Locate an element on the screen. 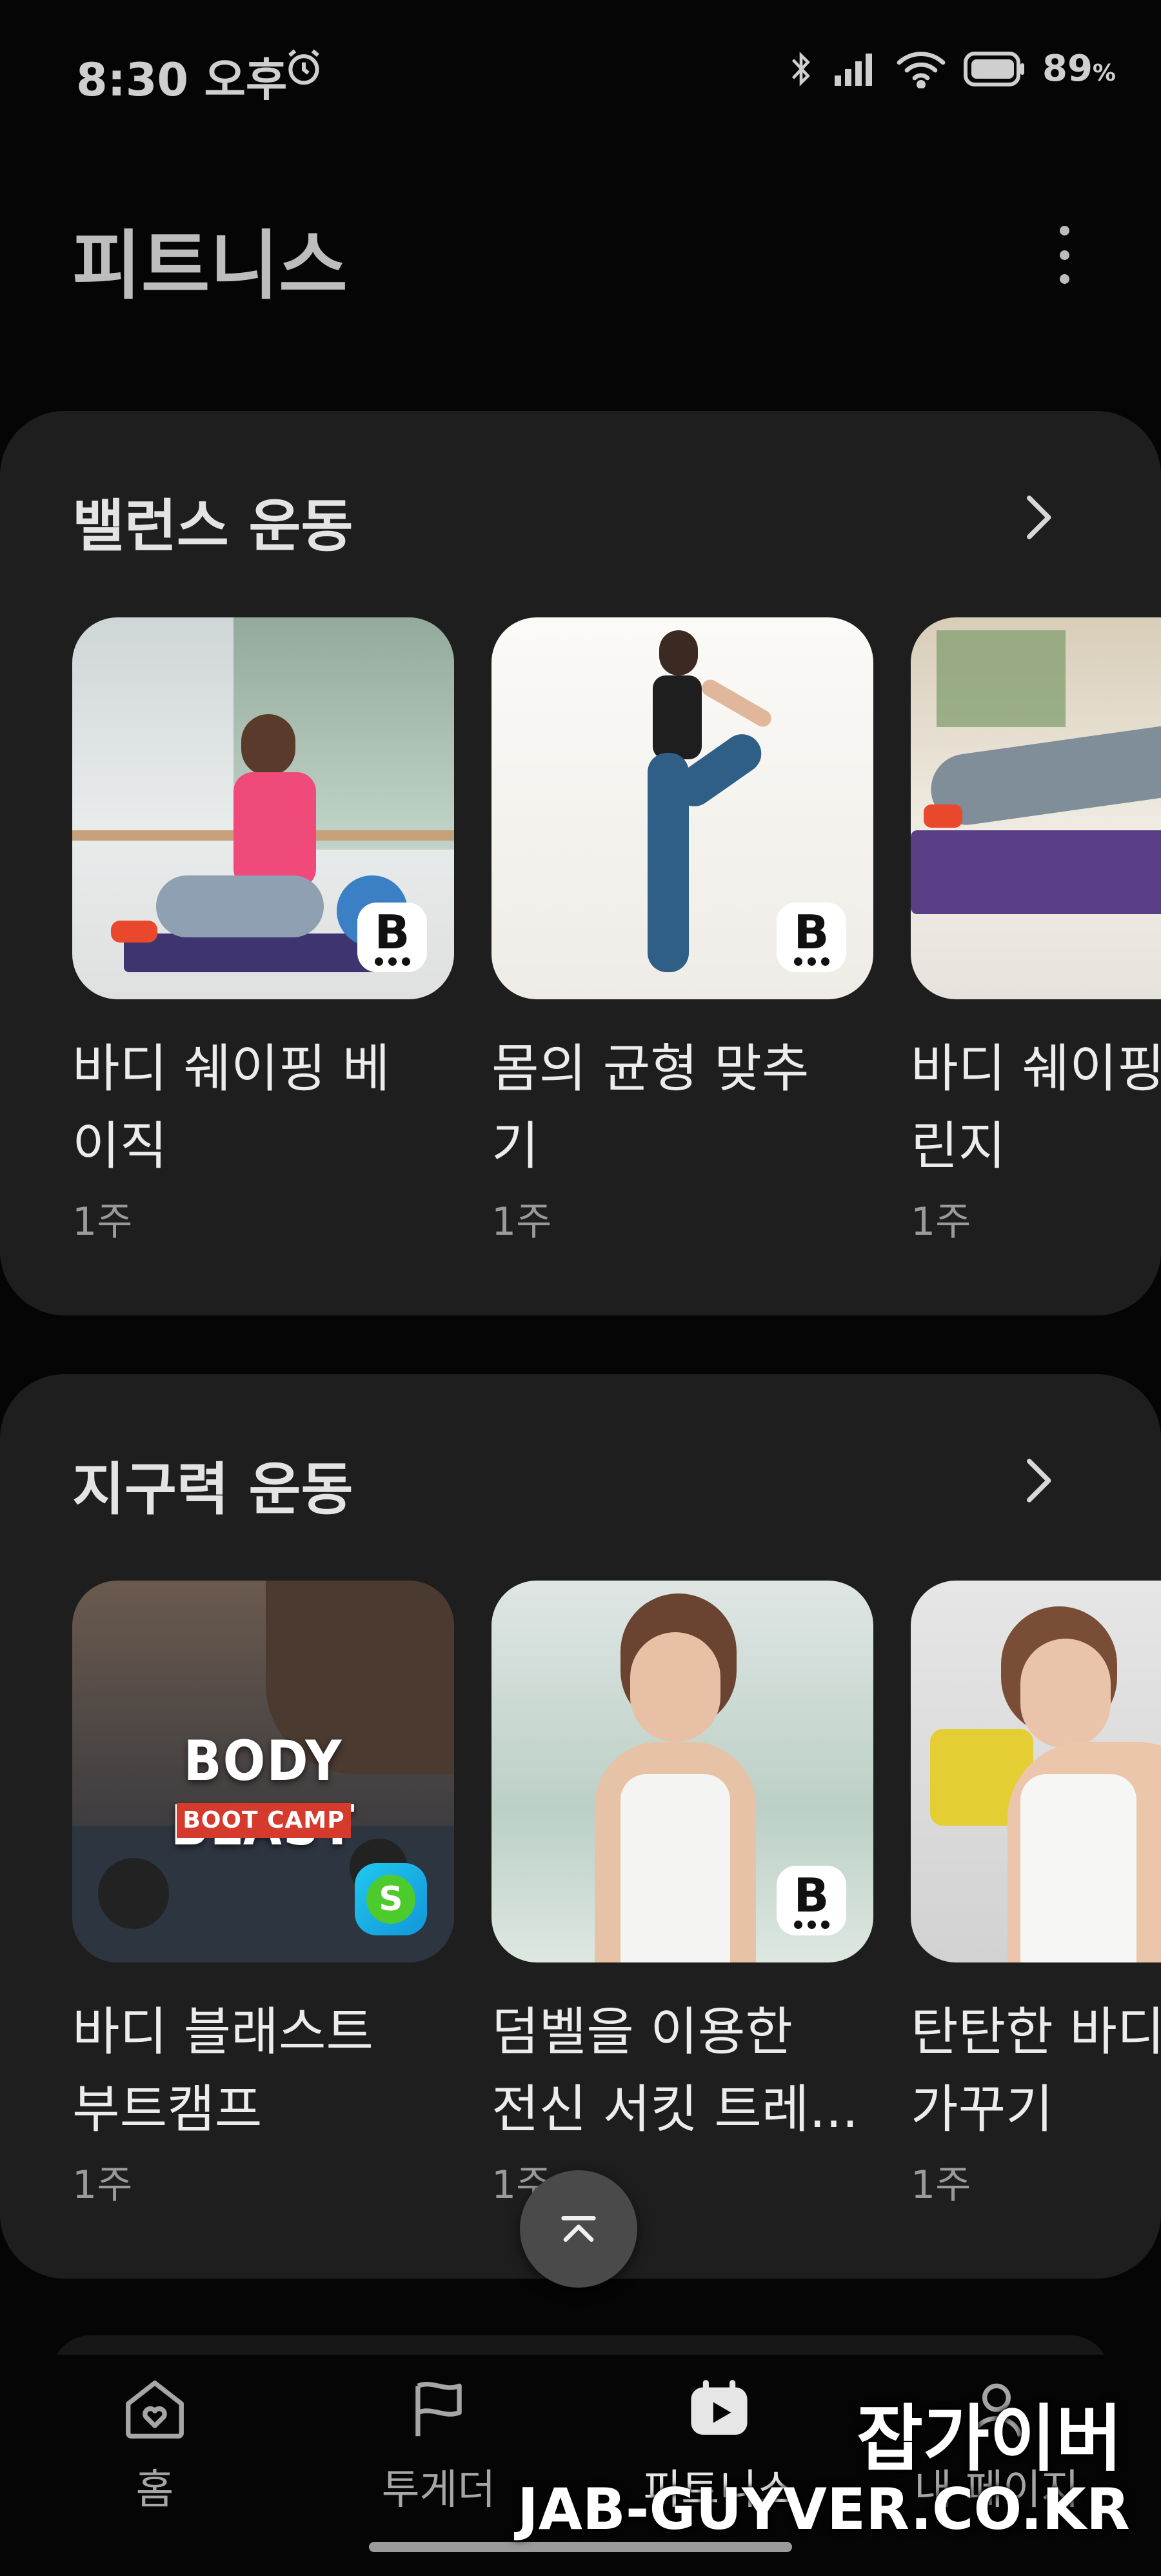 This screenshot has width=1161, height=2576. signal-icon is located at coordinates (853, 69).